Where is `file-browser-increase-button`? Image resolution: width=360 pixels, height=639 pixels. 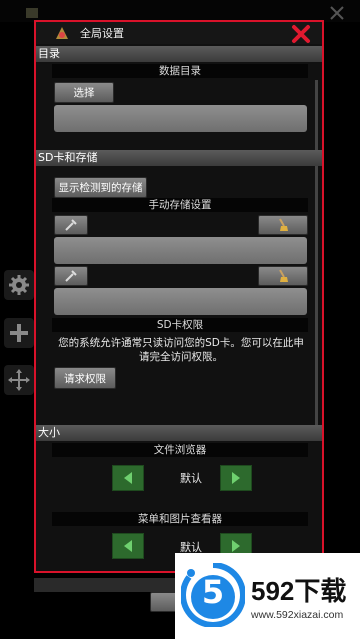 file-browser-increase-button is located at coordinates (236, 478).